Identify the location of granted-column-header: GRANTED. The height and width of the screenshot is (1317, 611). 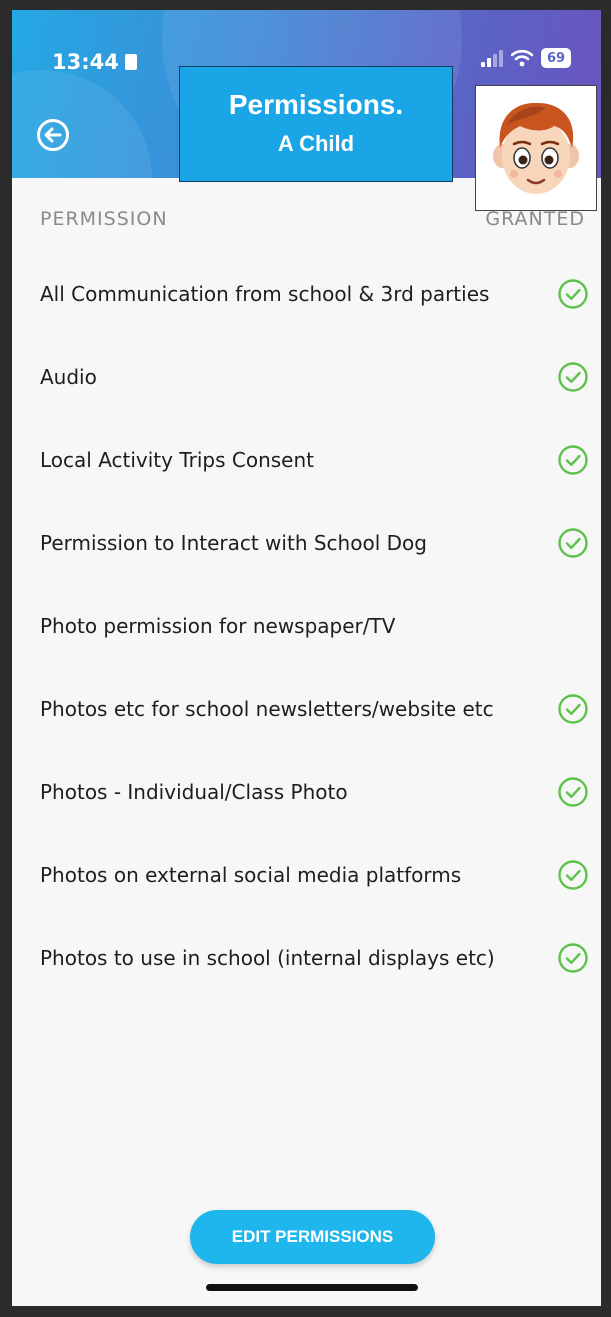
(535, 219).